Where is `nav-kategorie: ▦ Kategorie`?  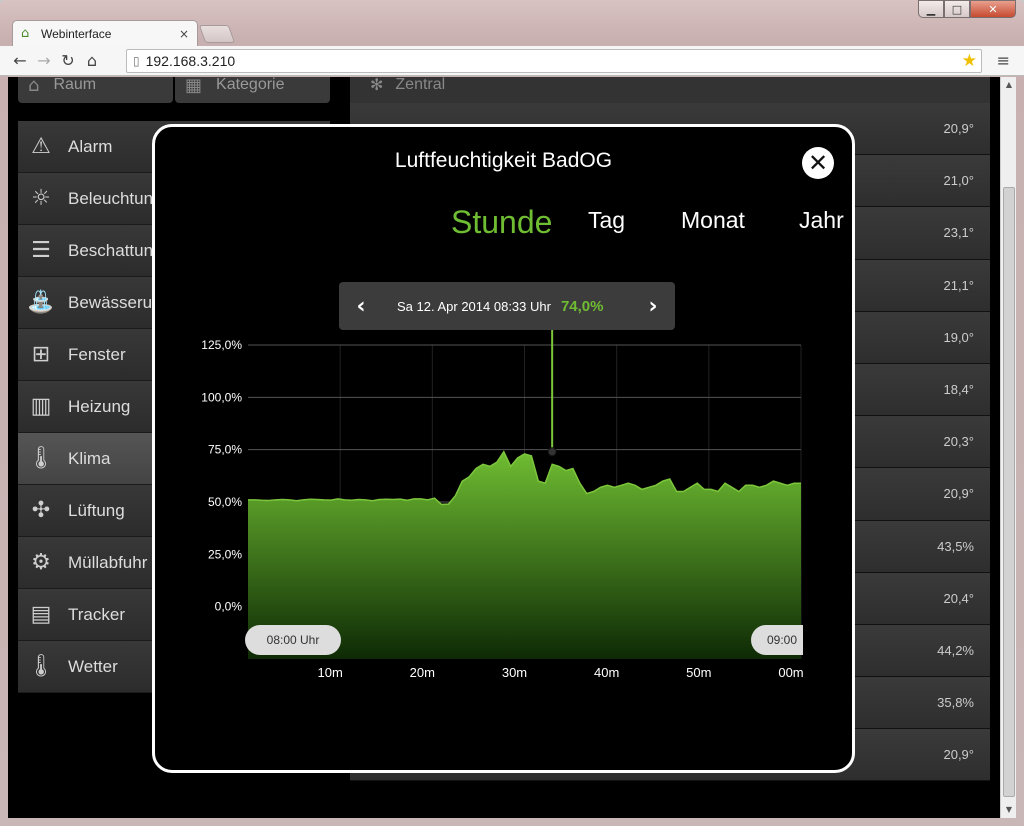
nav-kategorie: ▦ Kategorie is located at coordinates (252, 90).